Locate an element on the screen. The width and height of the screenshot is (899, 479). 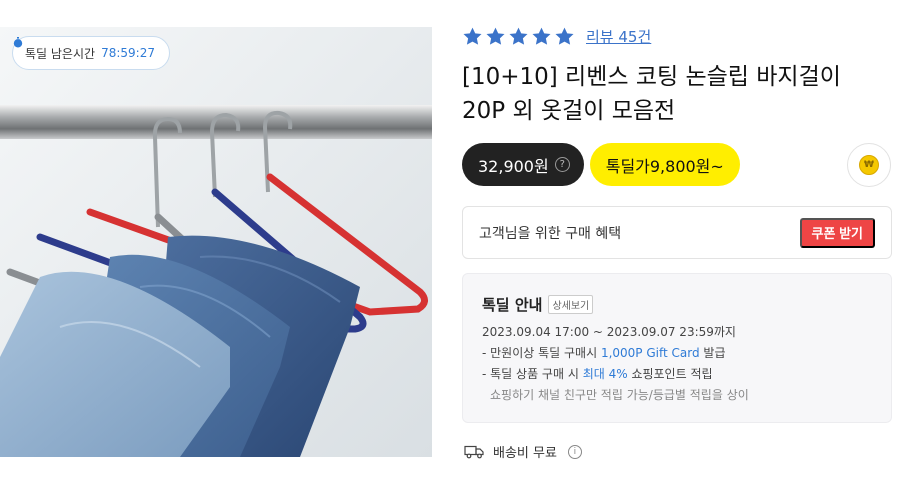
review-count-link: 리뷰 45건 is located at coordinates (618, 36).